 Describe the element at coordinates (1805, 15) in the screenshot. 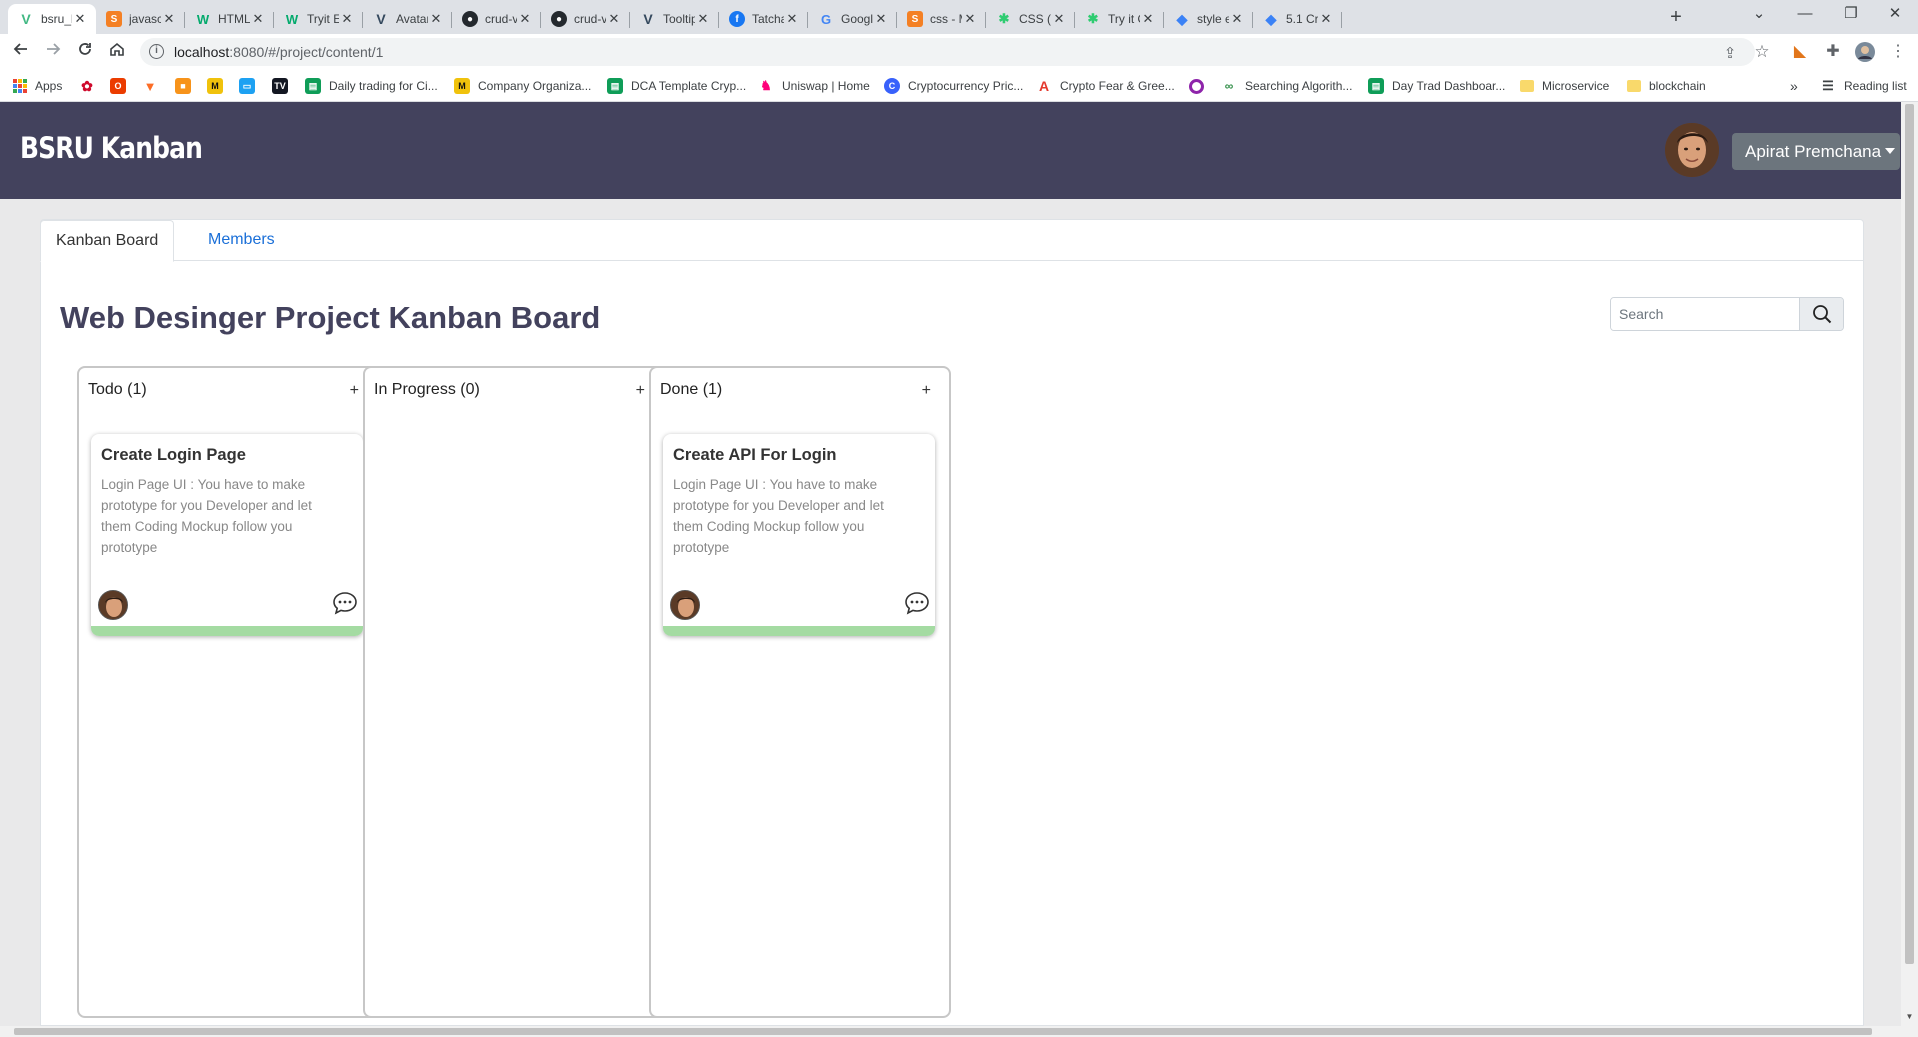

I see `minimize-icon: —` at that location.